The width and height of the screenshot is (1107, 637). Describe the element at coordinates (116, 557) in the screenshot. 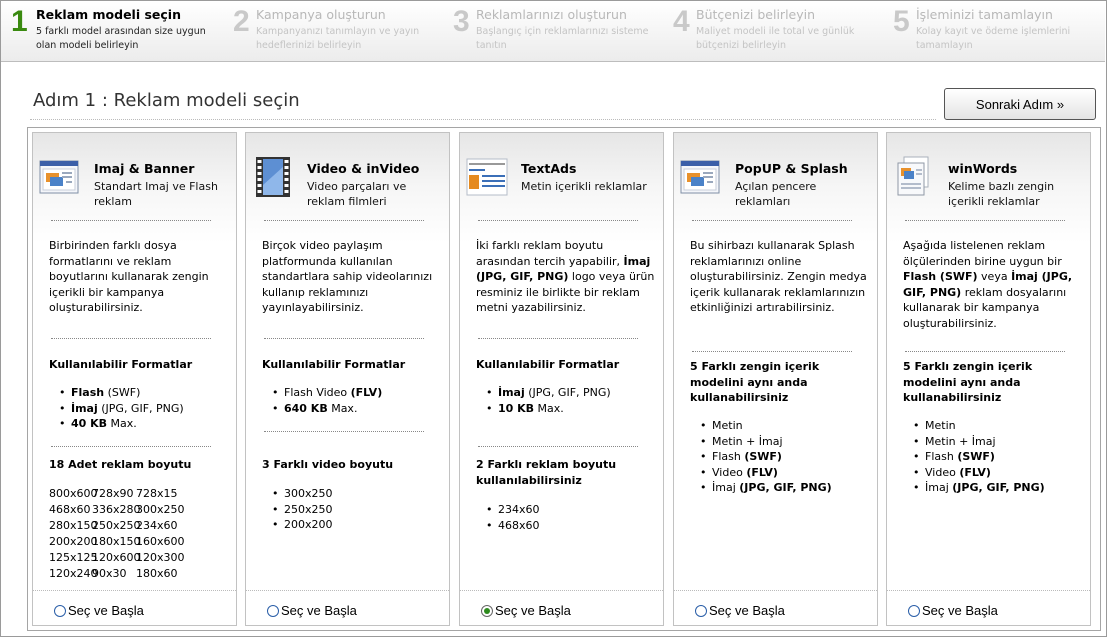

I see `ad-size: 120x600` at that location.